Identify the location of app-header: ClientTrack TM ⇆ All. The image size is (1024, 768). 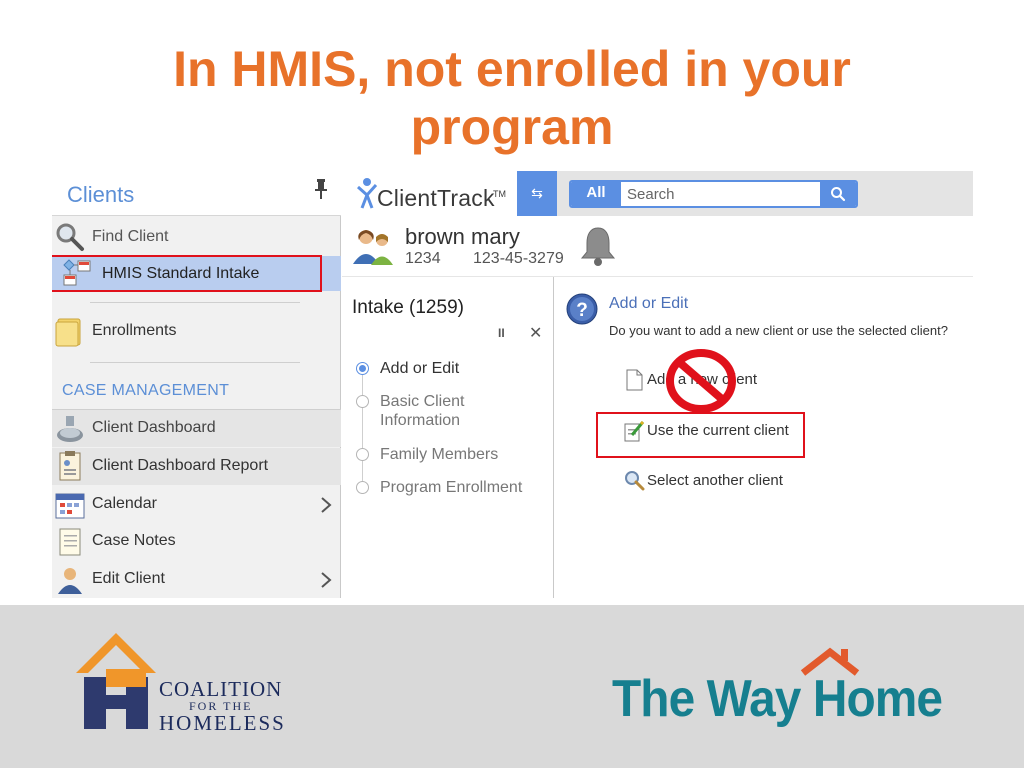
(657, 193).